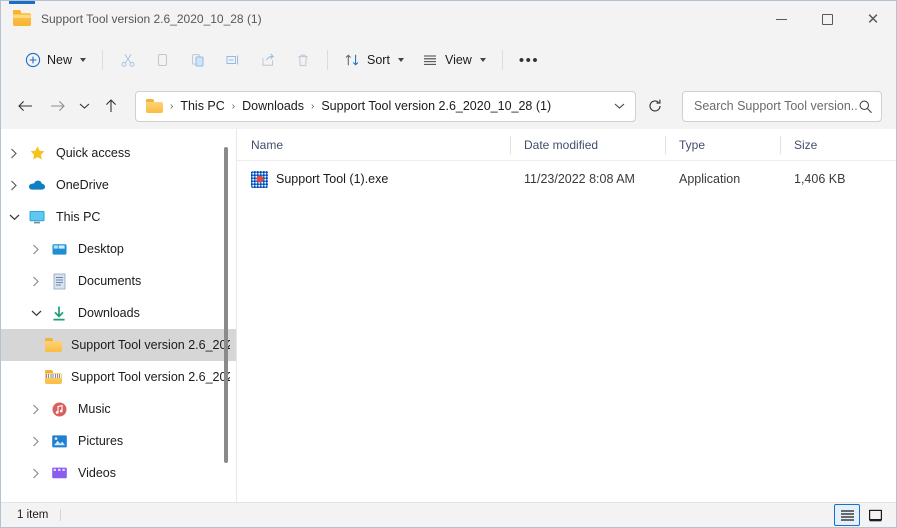  What do you see at coordinates (273, 106) in the screenshot?
I see `breadcrumb-item-downloads: Downloads` at bounding box center [273, 106].